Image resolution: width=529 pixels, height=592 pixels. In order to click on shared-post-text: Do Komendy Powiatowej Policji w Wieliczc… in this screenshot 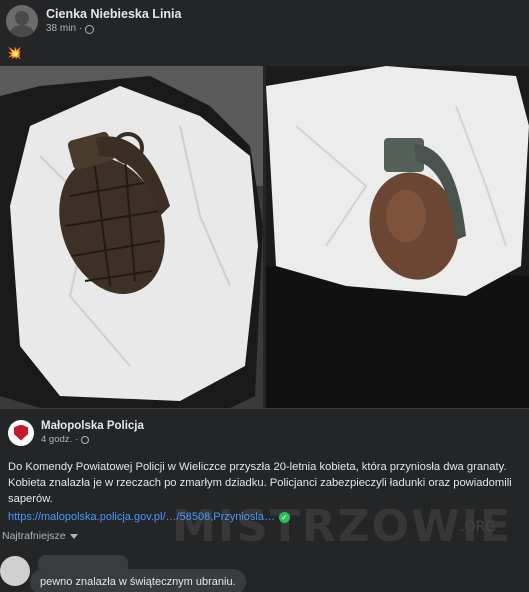, I will do `click(260, 483)`.